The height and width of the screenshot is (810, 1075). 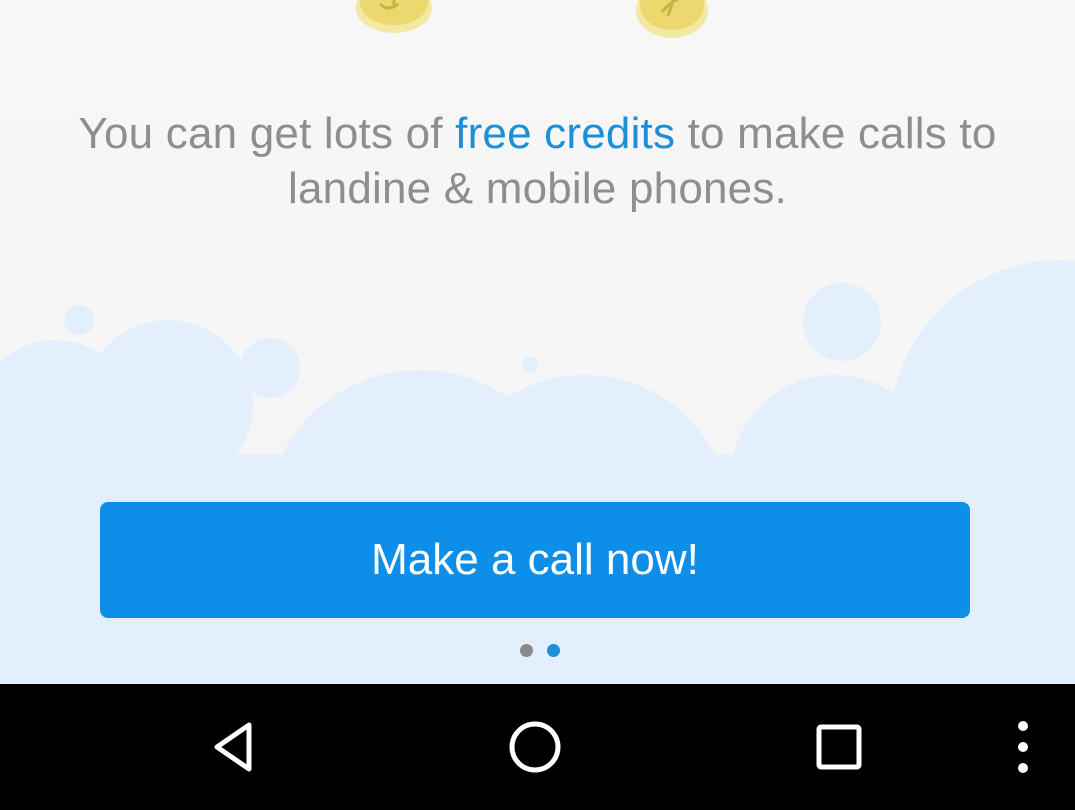 I want to click on home-button, so click(x=535, y=747).